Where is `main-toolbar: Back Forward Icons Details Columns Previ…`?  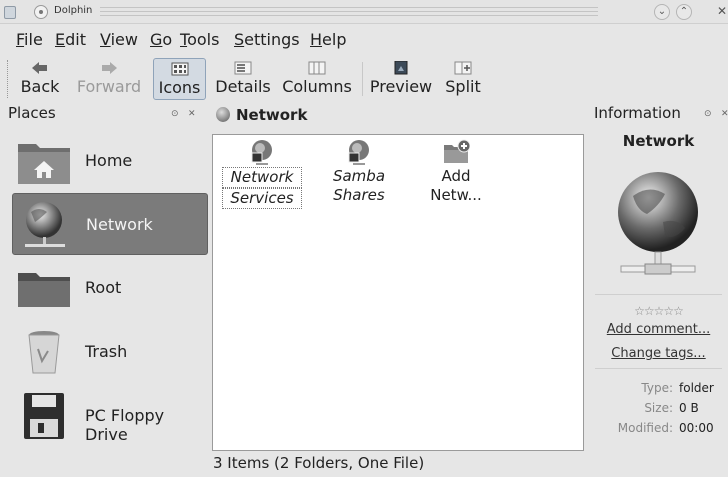
main-toolbar: Back Forward Icons Details Columns Previ… is located at coordinates (364, 79).